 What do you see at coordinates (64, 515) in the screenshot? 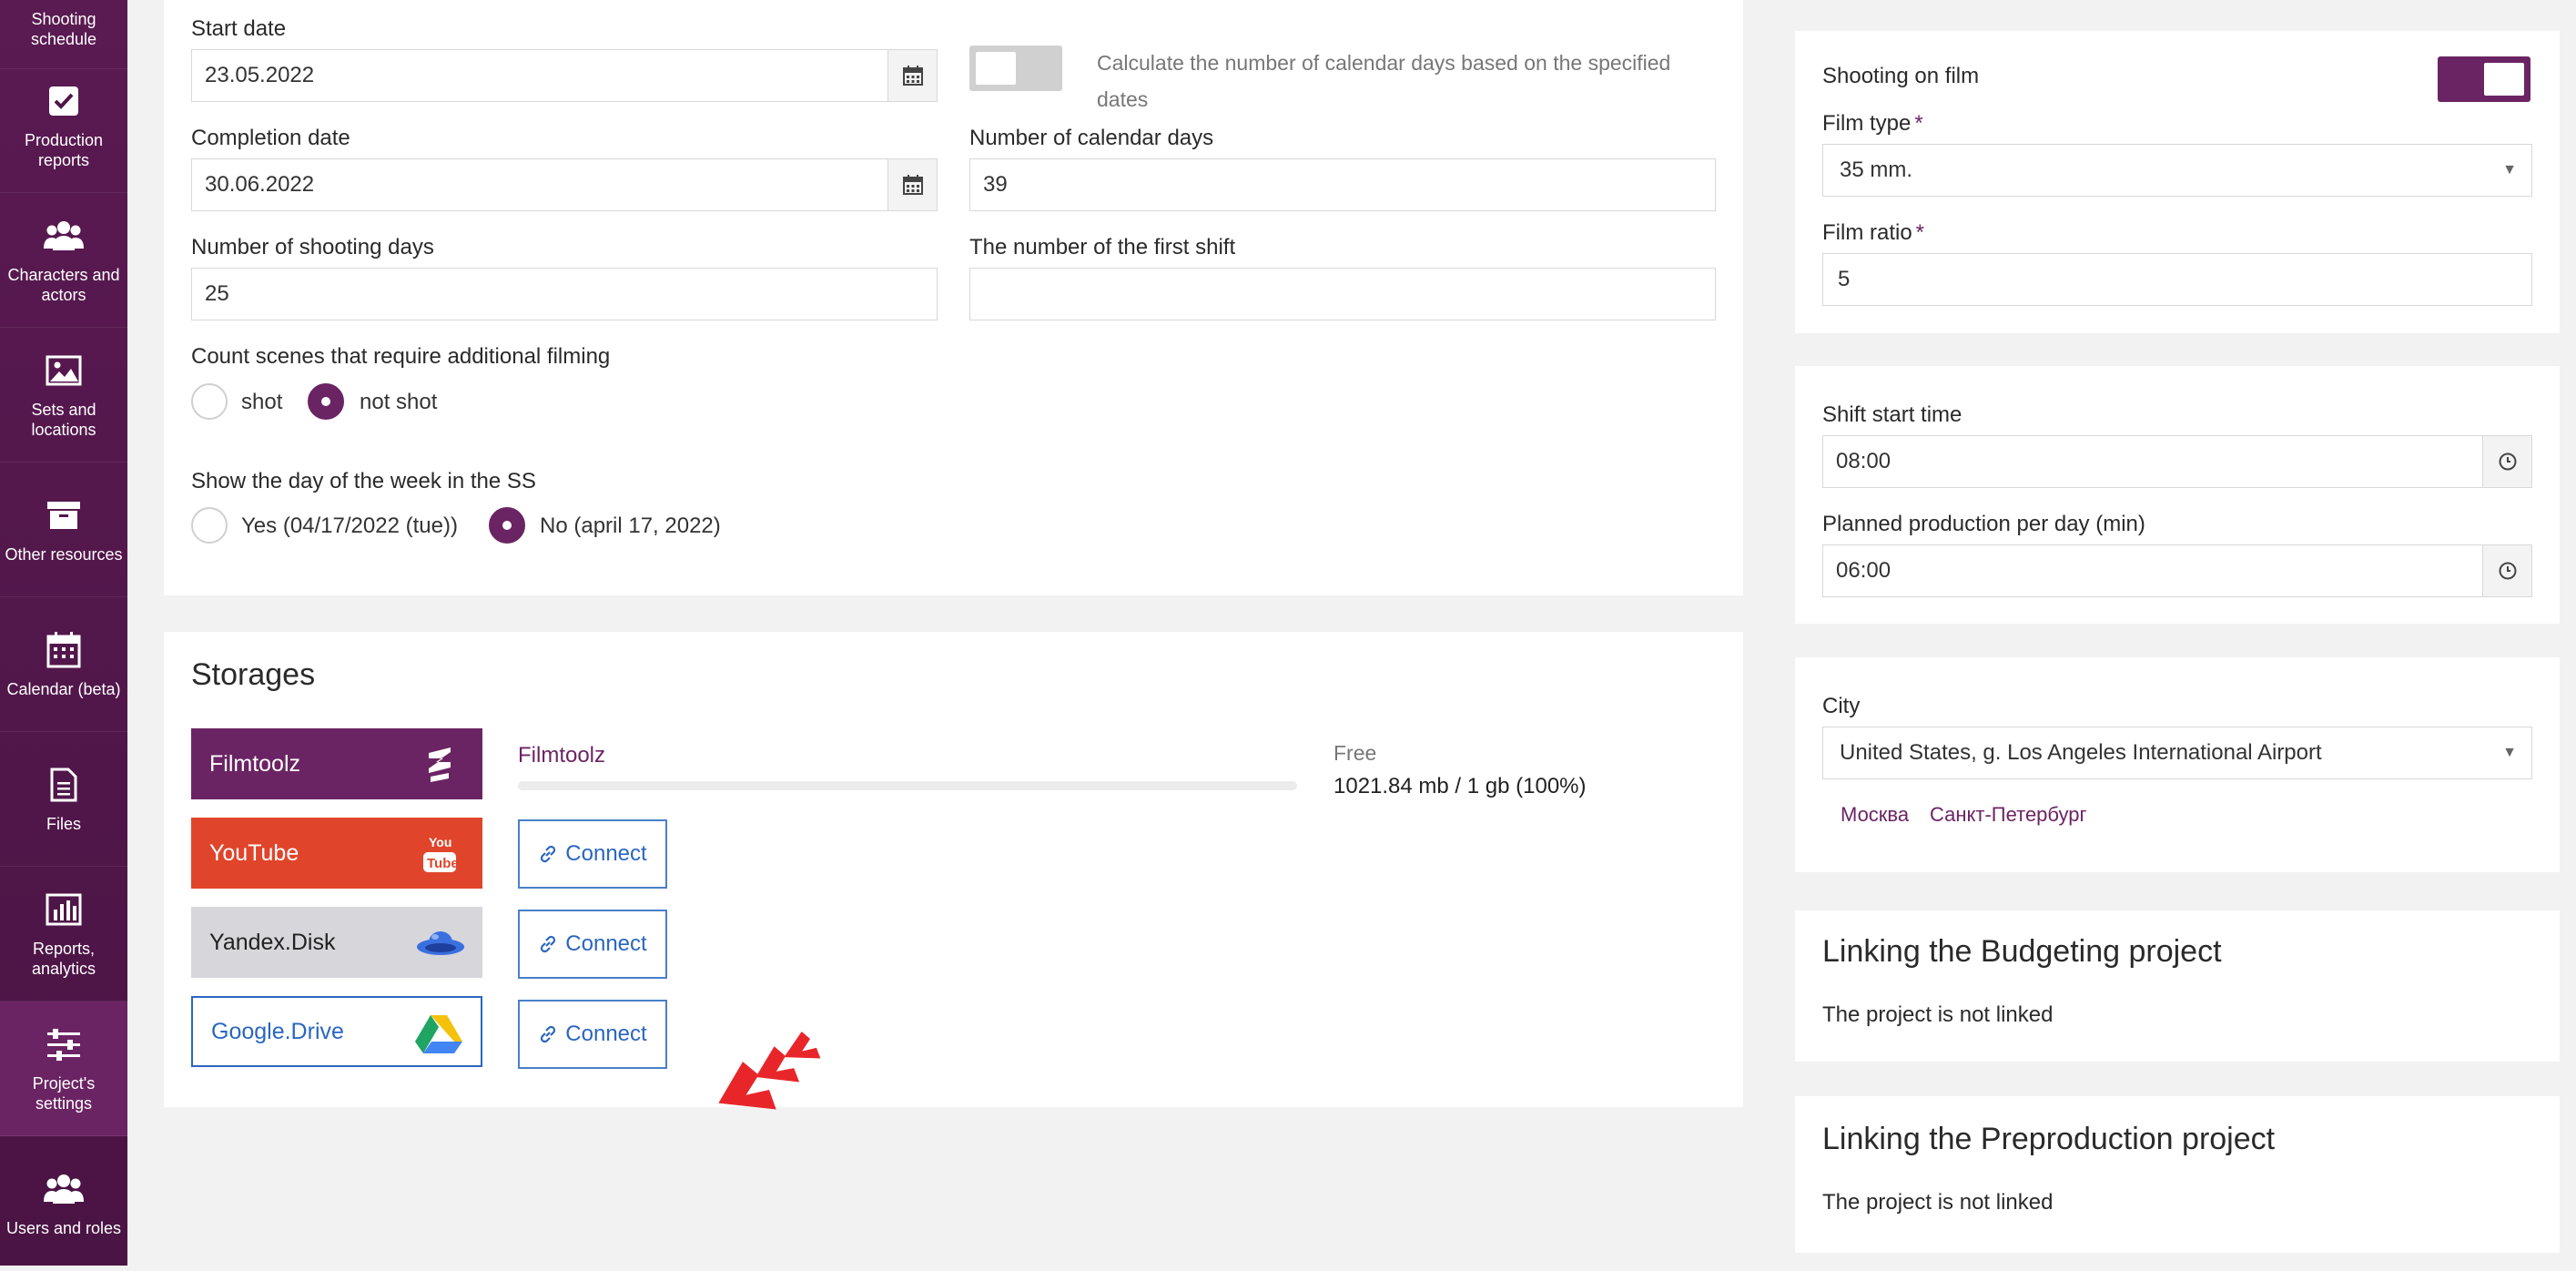
I see `archive-box-icon` at bounding box center [64, 515].